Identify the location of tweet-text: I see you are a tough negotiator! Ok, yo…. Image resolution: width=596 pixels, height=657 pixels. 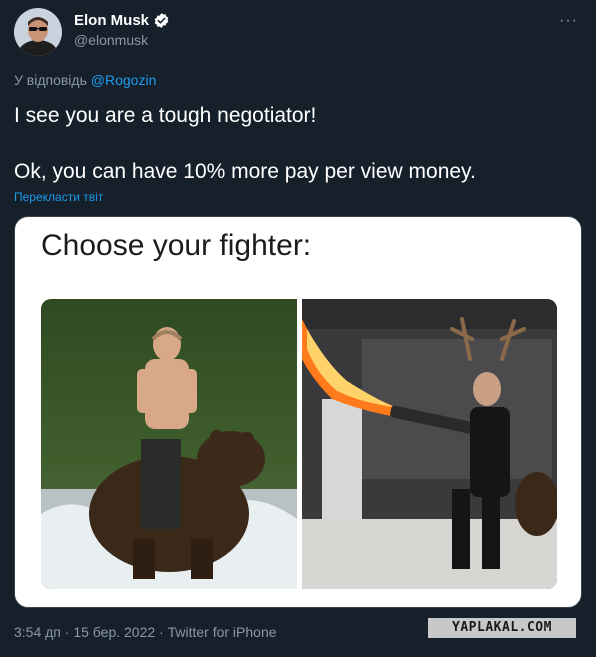
(299, 144).